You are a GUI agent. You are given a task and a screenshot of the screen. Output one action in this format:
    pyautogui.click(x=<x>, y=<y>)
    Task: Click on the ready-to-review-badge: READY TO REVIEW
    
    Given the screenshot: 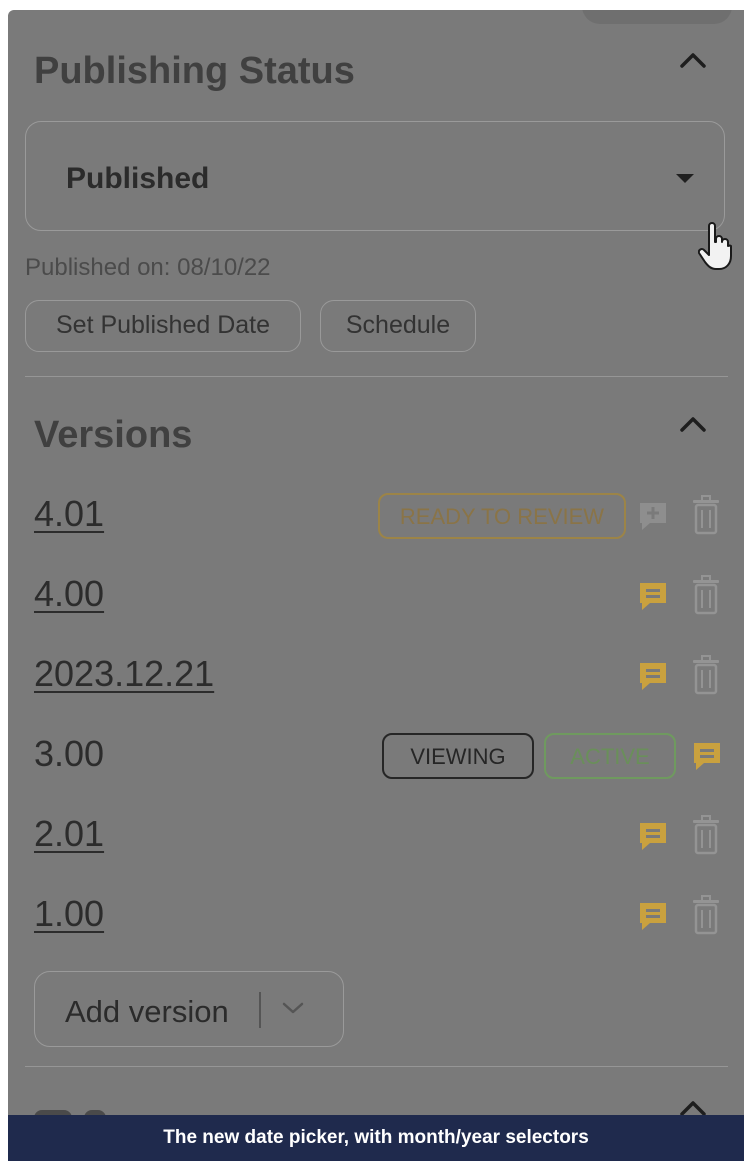 What is the action you would take?
    pyautogui.click(x=502, y=516)
    